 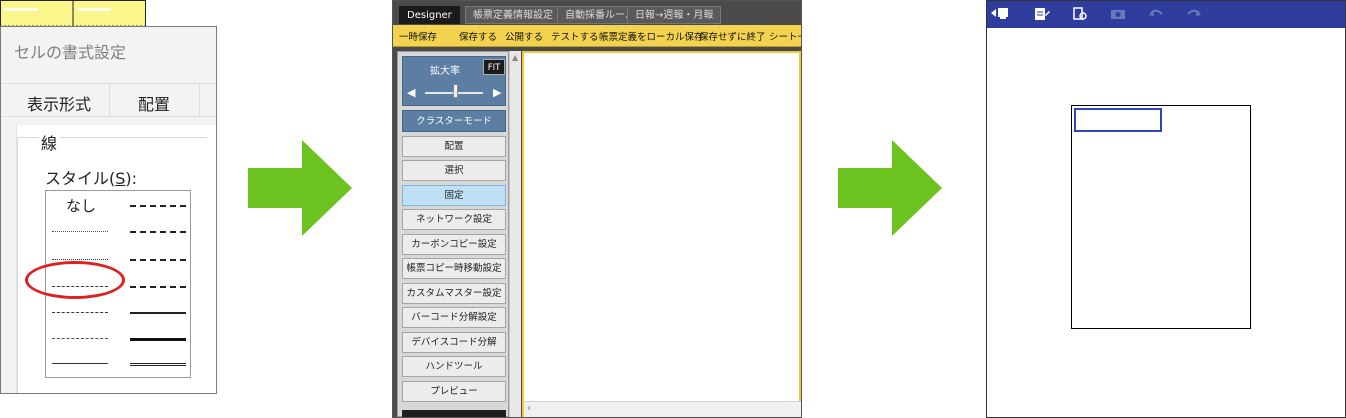 I want to click on viewer-toolbar, so click(x=1166, y=14).